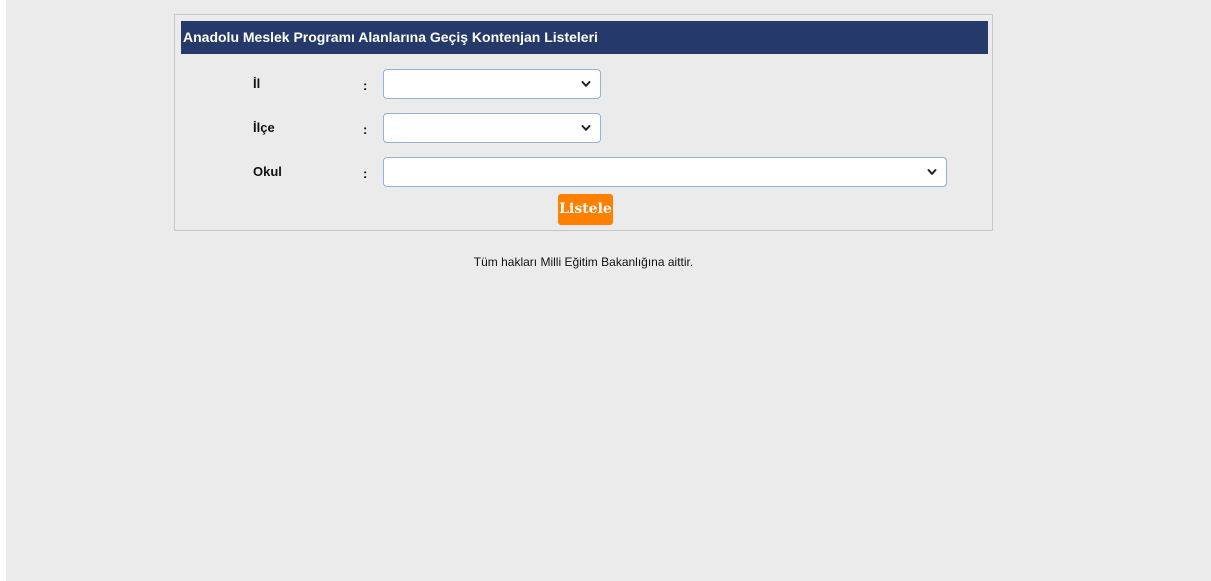  What do you see at coordinates (267, 171) in the screenshot?
I see `okul-label: Okul` at bounding box center [267, 171].